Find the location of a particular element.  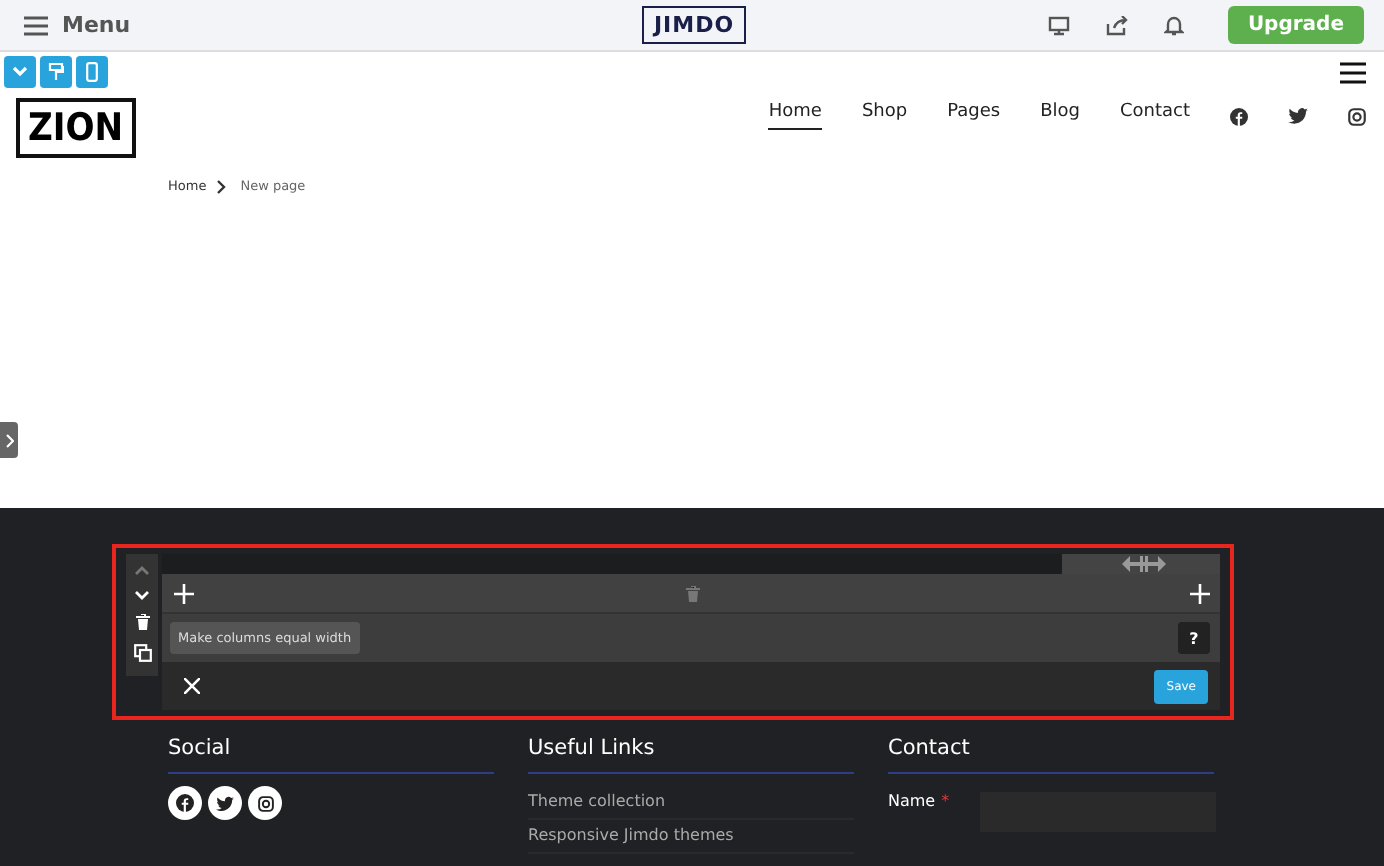

footer-link: Theme collection is located at coordinates (691, 803).